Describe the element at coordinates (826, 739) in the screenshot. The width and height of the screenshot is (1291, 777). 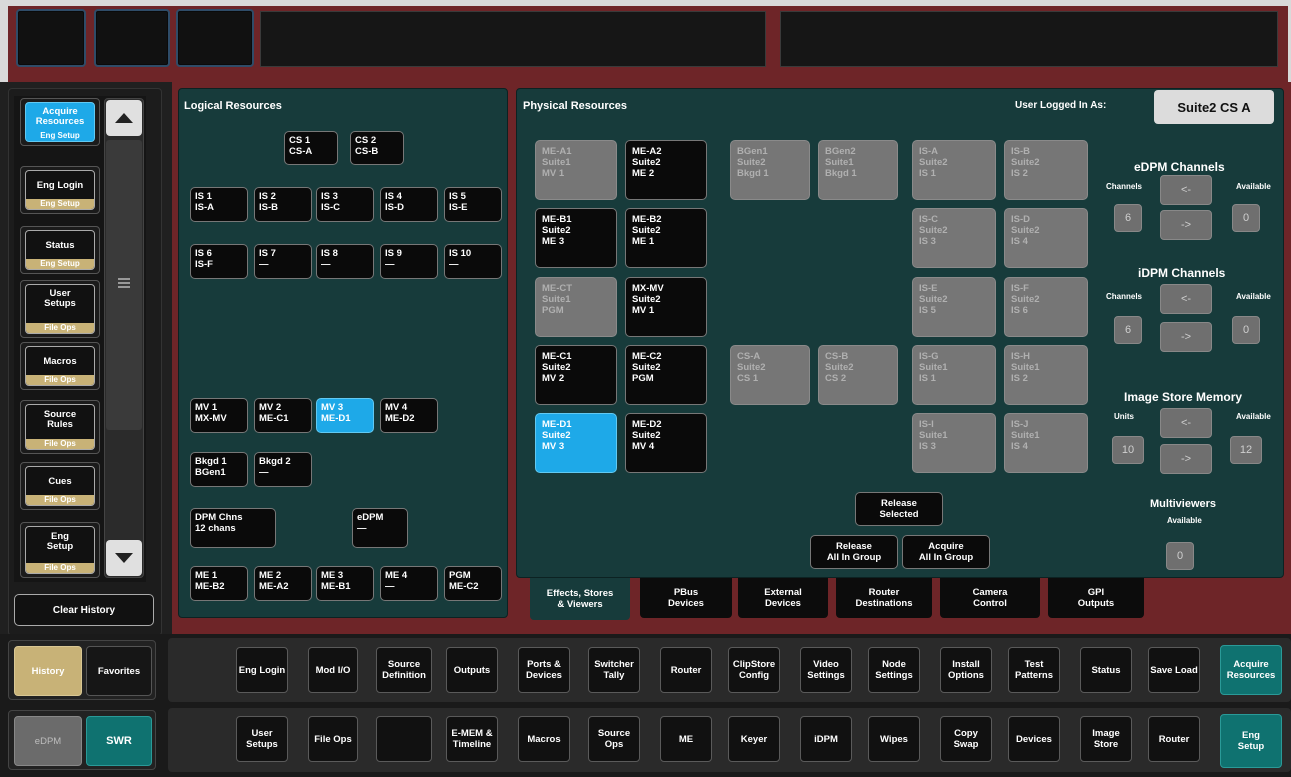
I see `nav-idpm: iDPM` at that location.